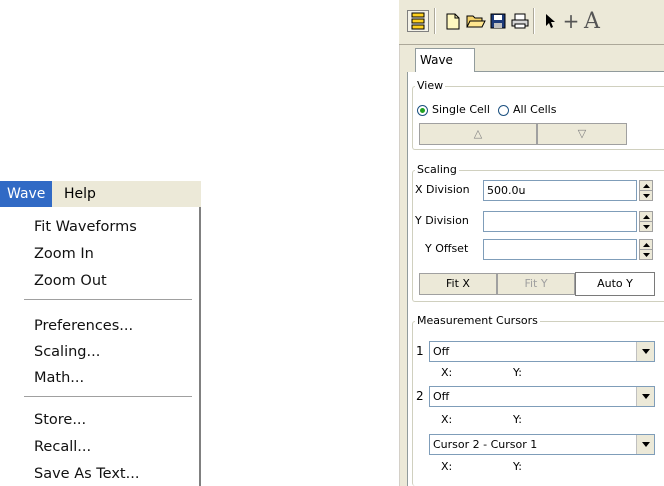 The image size is (664, 486). I want to click on cursor-difference-value: Cursor 2 - Cursor 1, so click(485, 444).